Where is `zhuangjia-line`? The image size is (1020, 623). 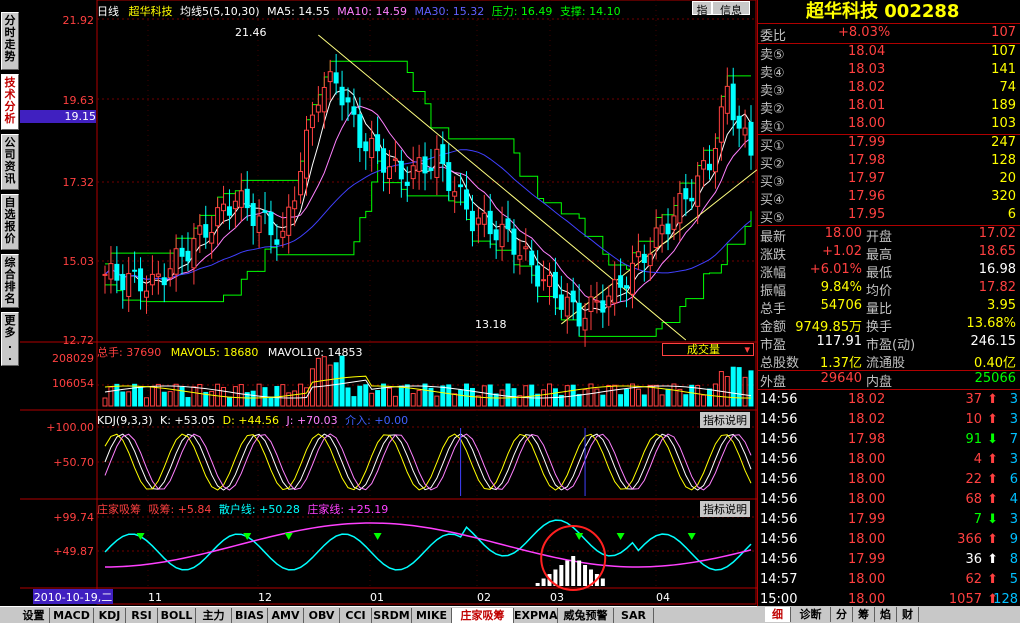
zhuangjia-line is located at coordinates (428, 545).